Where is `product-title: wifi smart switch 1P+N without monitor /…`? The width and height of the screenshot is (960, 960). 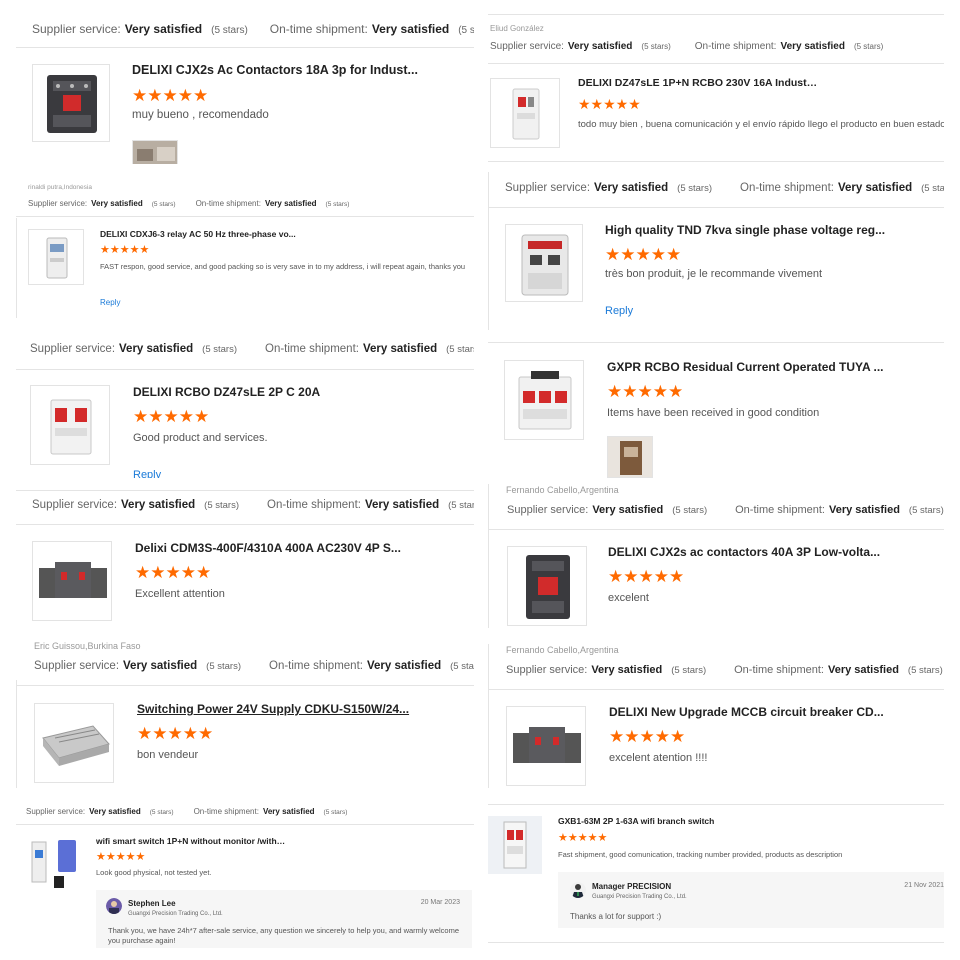
product-title: wifi smart switch 1P+N without monitor /… is located at coordinates (191, 841).